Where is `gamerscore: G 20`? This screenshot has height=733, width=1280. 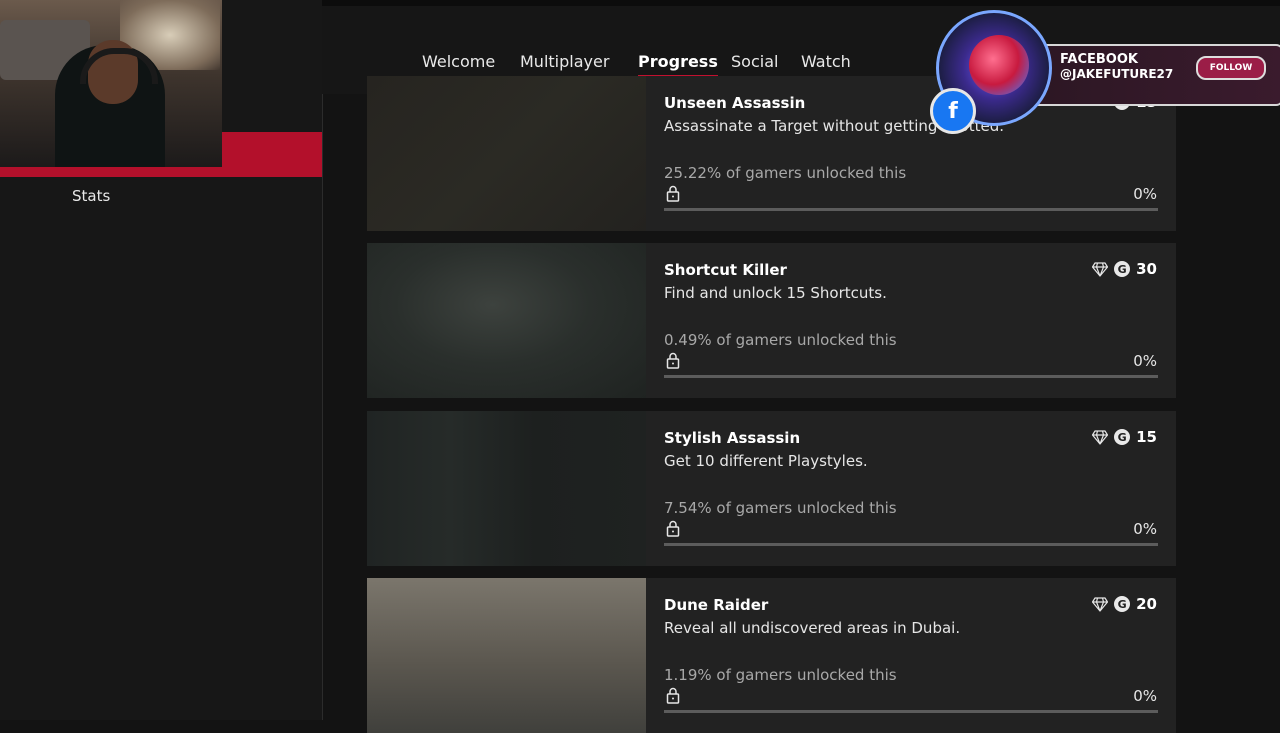 gamerscore: G 20 is located at coordinates (1124, 604).